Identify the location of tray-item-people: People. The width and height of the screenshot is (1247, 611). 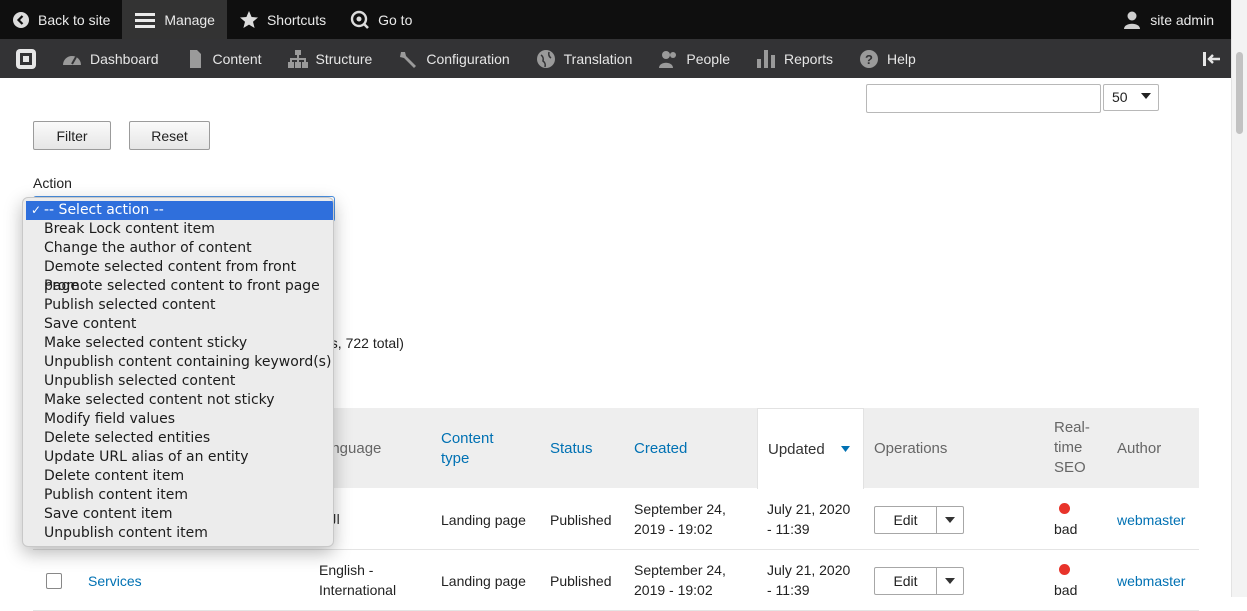
(694, 58).